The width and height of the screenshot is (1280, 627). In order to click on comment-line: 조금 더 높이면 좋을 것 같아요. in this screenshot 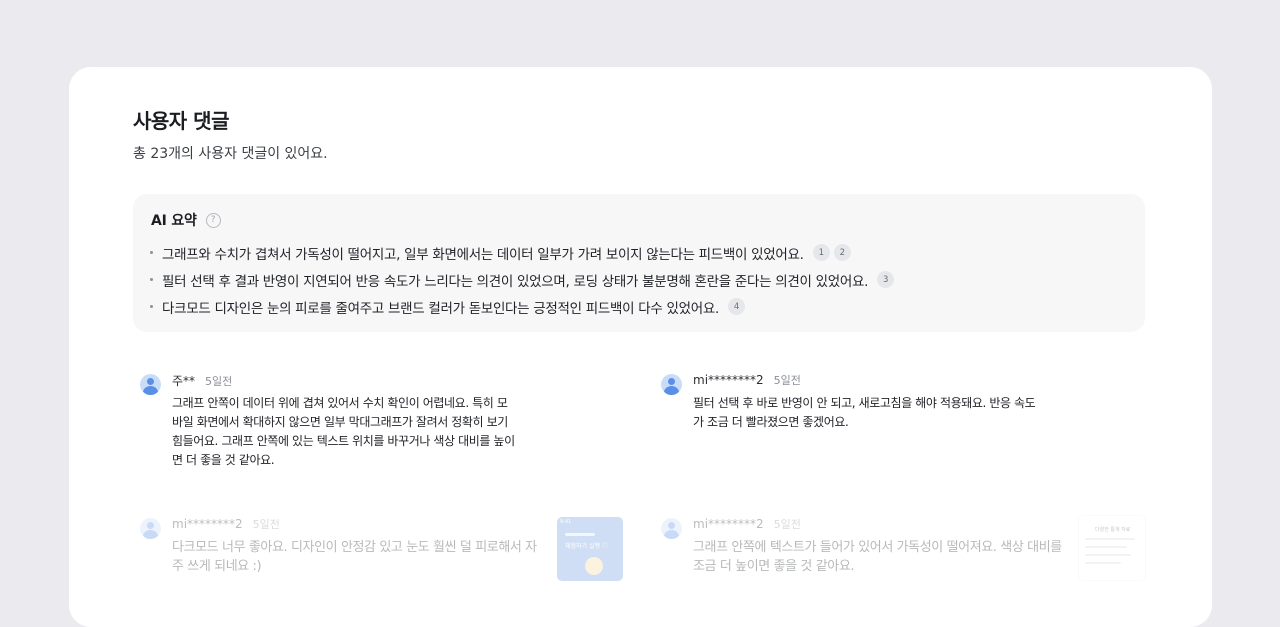, I will do `click(774, 566)`.